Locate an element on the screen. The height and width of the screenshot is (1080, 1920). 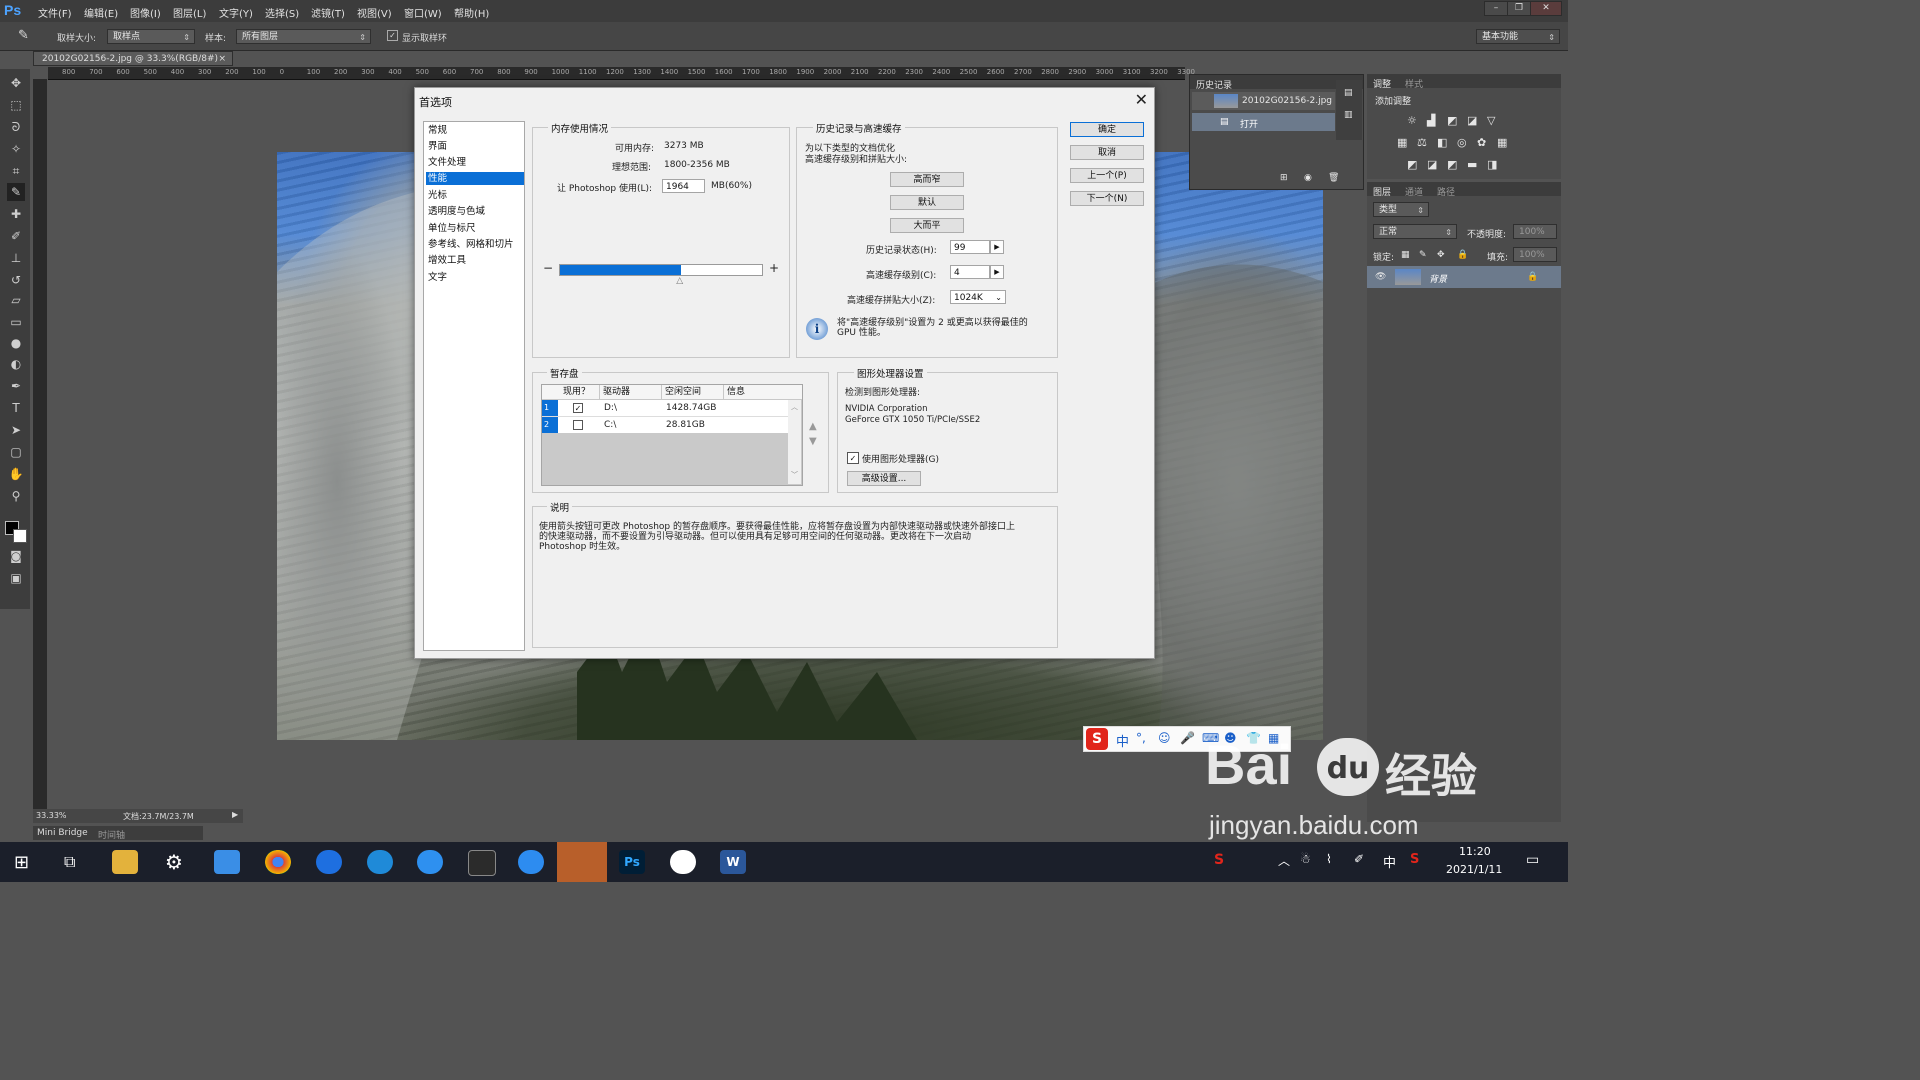
new-doc-from-state-icon: ⊞ is located at coordinates (1284, 178).